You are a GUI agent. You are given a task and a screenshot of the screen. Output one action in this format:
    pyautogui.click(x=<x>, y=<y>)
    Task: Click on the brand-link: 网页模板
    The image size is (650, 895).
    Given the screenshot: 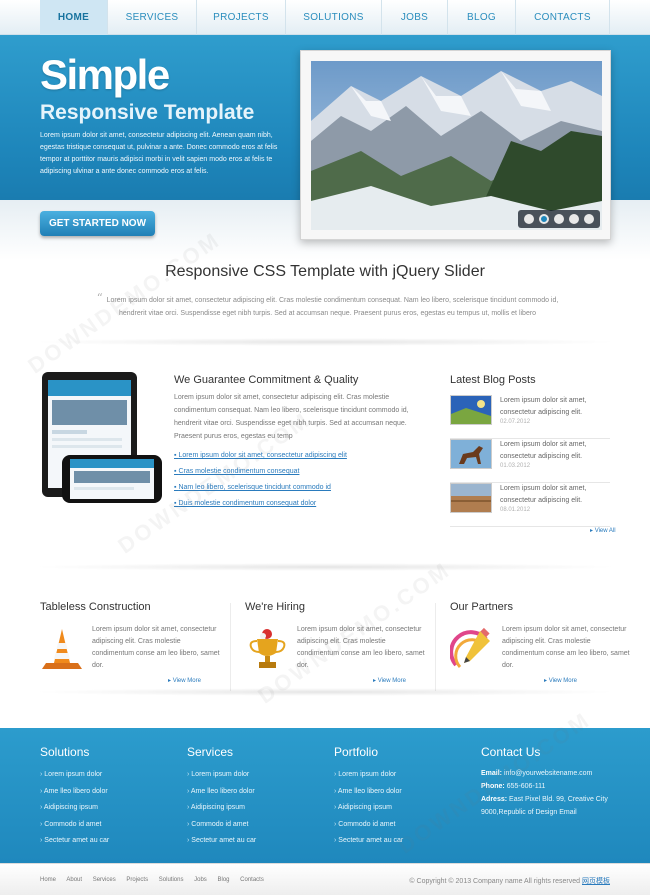 What is the action you would take?
    pyautogui.click(x=596, y=881)
    